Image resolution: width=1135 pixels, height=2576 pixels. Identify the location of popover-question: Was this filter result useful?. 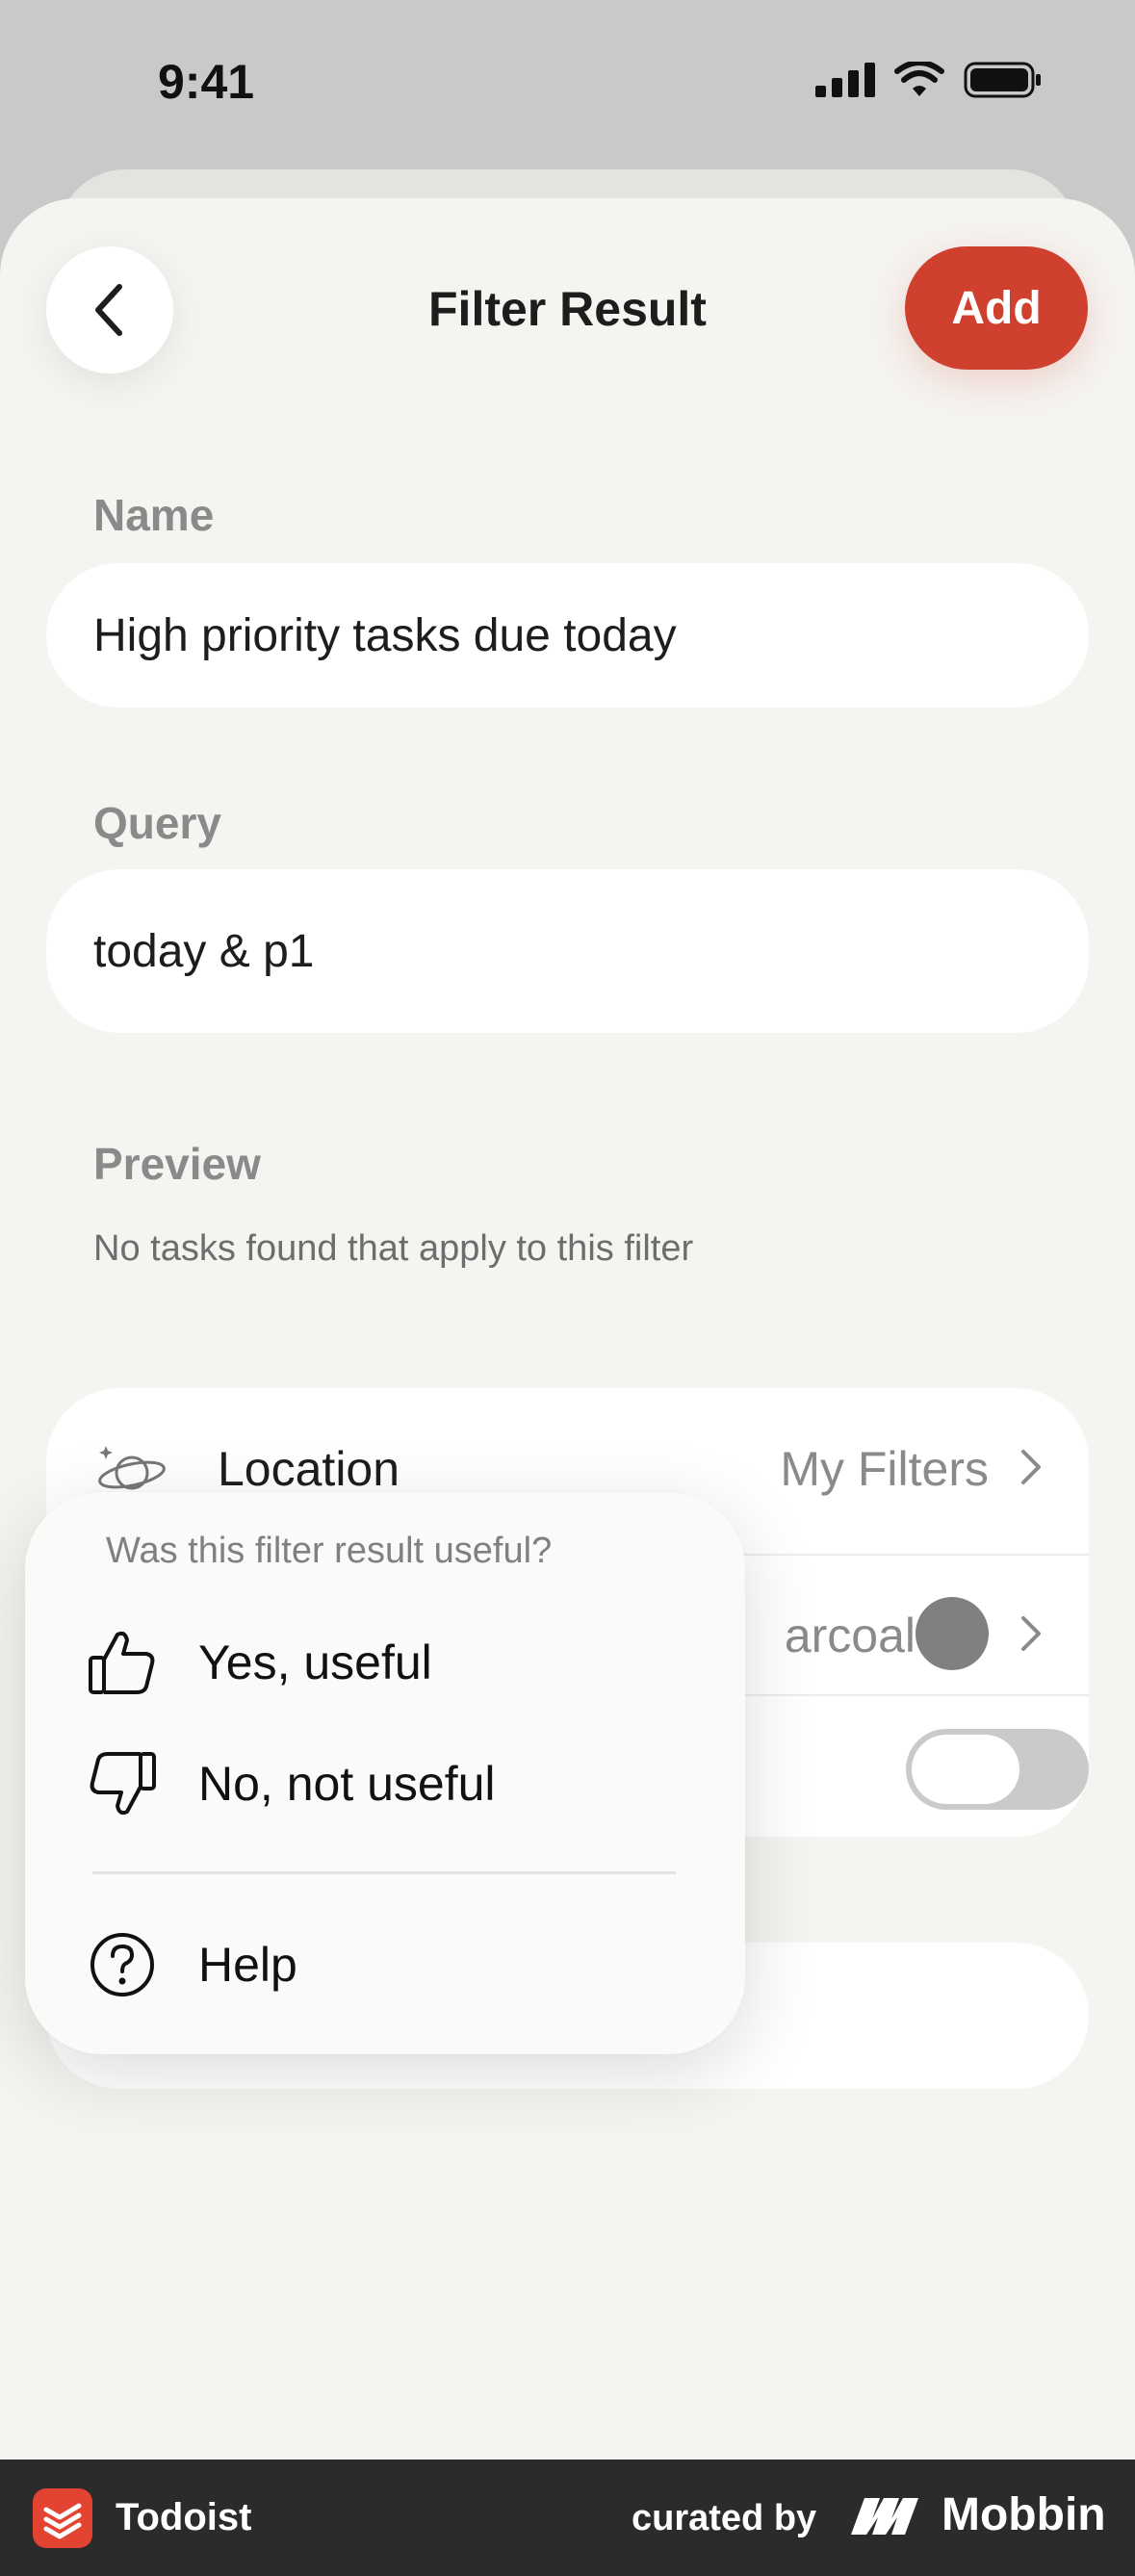
(329, 1551).